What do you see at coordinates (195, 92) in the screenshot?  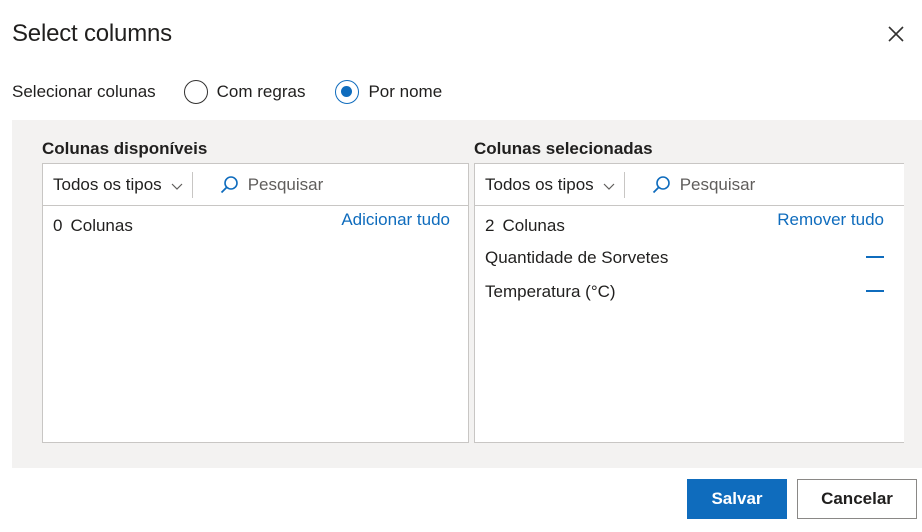 I see `radio-circle-icon` at bounding box center [195, 92].